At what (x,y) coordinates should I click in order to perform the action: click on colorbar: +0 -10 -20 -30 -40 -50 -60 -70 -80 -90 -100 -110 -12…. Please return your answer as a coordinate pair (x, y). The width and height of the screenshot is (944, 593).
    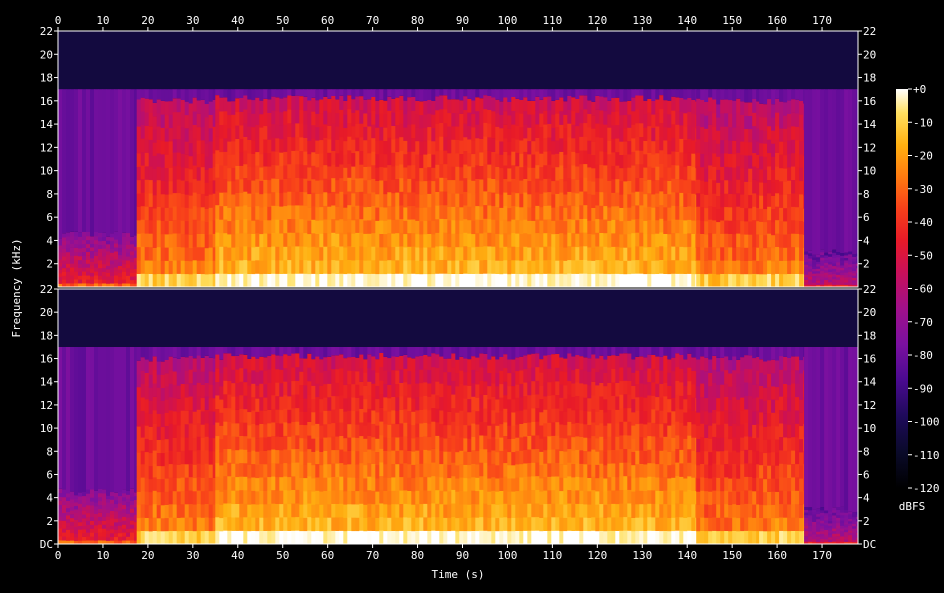
    Looking at the image, I should click on (918, 298).